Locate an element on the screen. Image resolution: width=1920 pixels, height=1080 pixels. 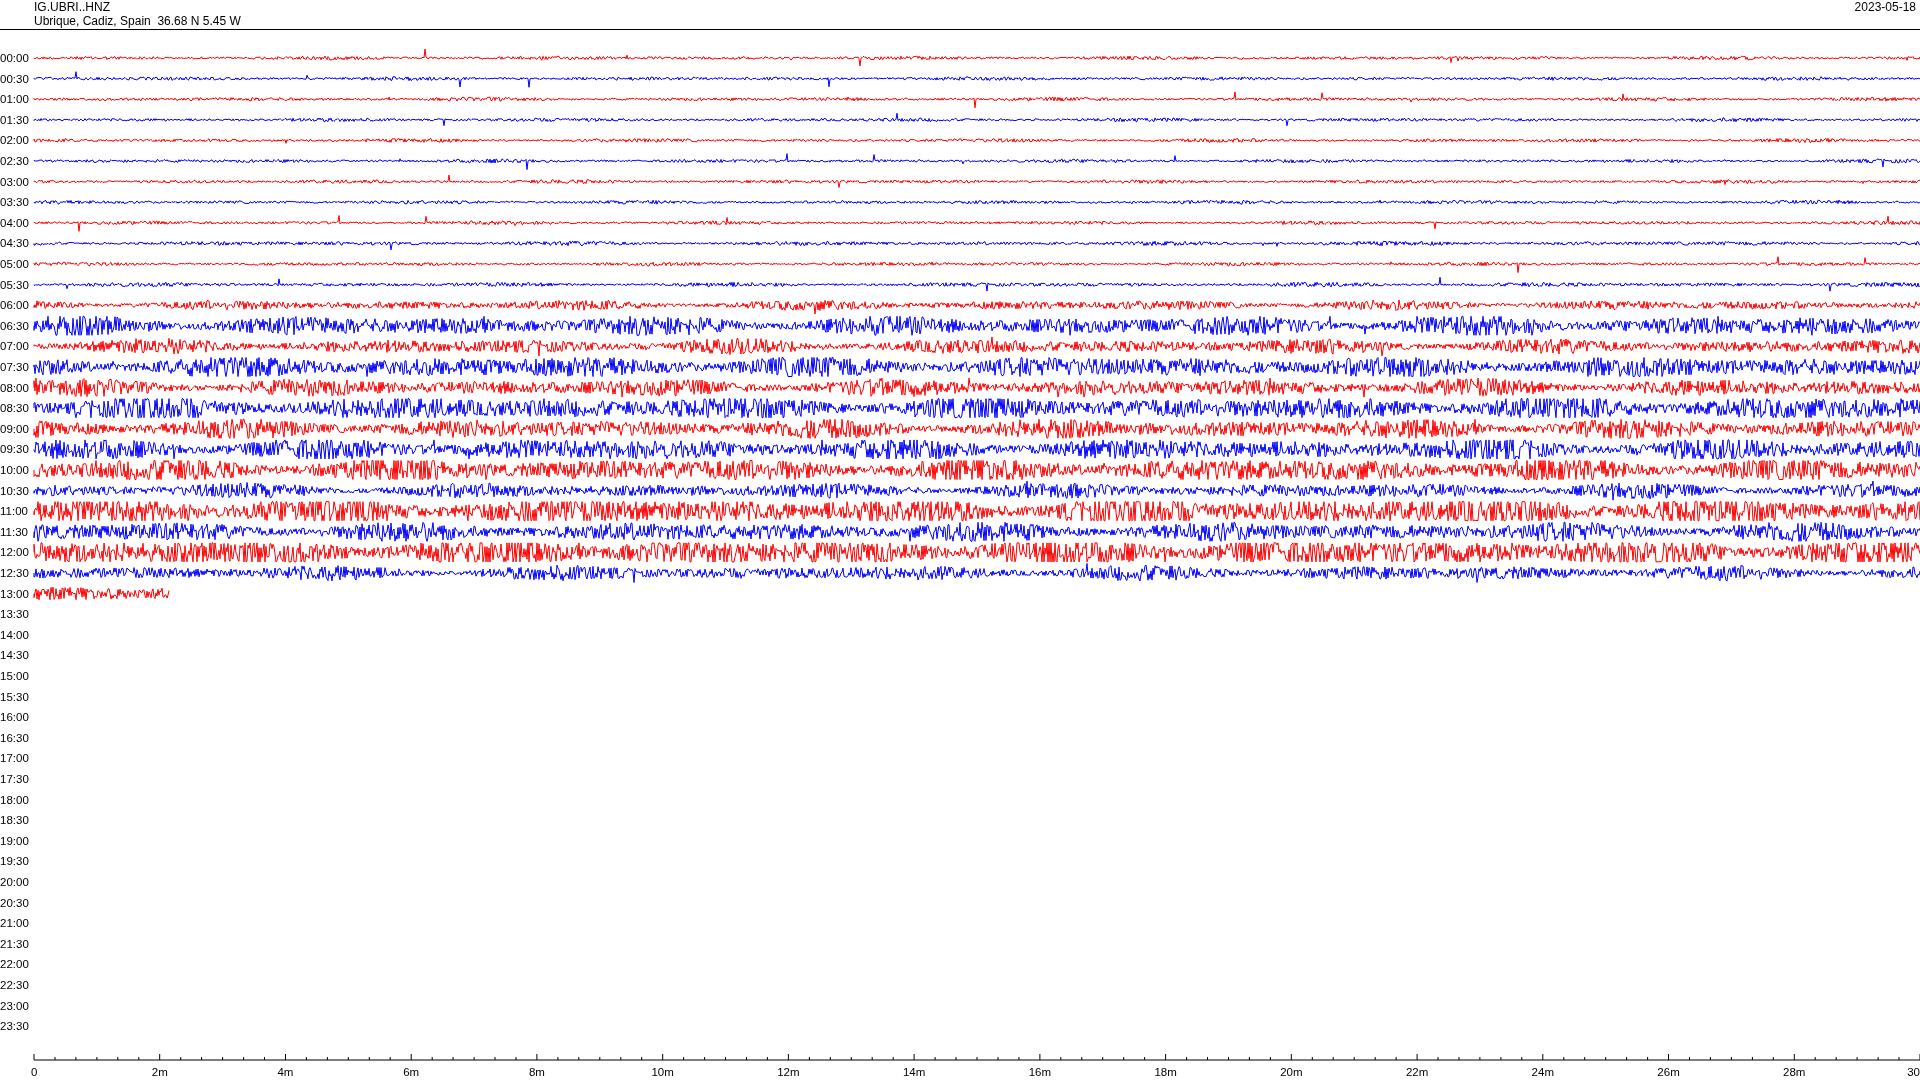
time-label: 01:00 is located at coordinates (14, 99).